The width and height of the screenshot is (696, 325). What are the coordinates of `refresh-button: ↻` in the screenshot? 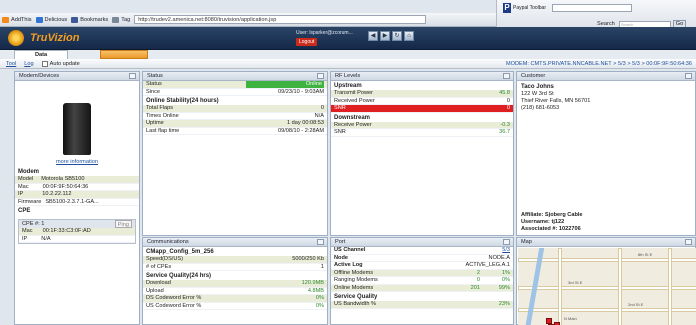 It's located at (397, 36).